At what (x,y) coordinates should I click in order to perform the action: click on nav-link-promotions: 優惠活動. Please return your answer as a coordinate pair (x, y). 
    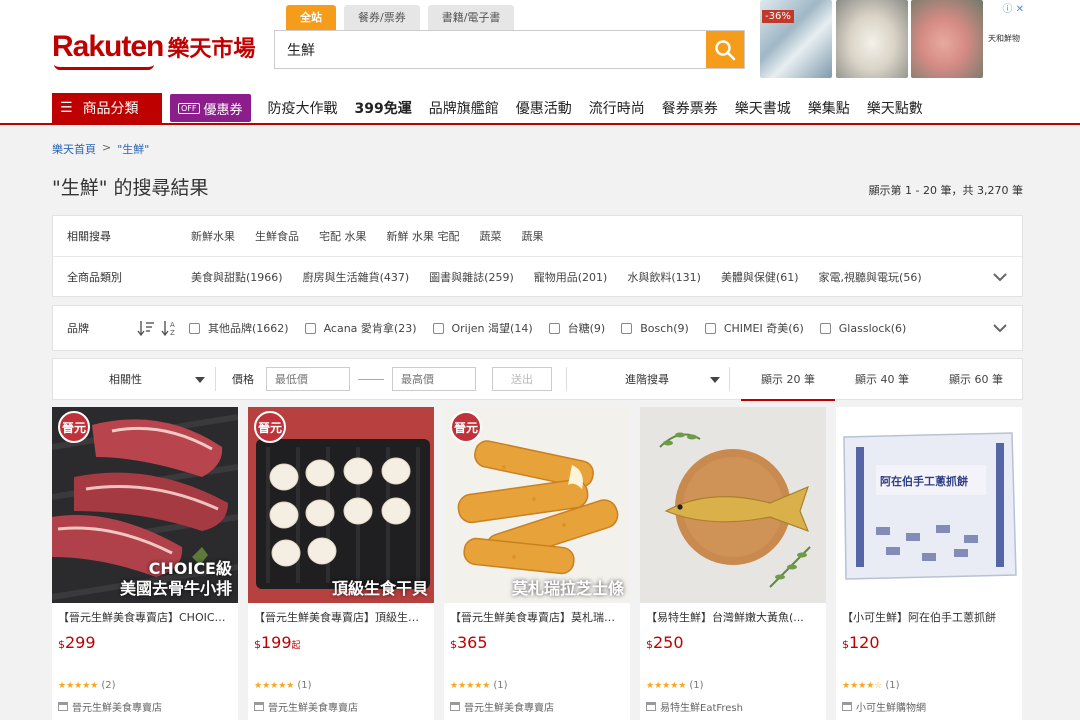
    Looking at the image, I should click on (544, 108).